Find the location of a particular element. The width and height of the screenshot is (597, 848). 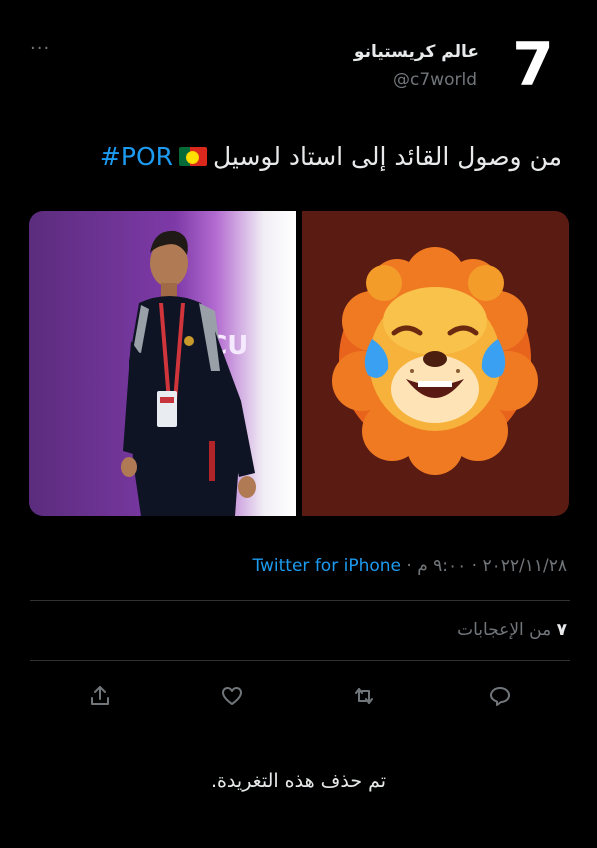

user-handle: @c7world is located at coordinates (435, 80).